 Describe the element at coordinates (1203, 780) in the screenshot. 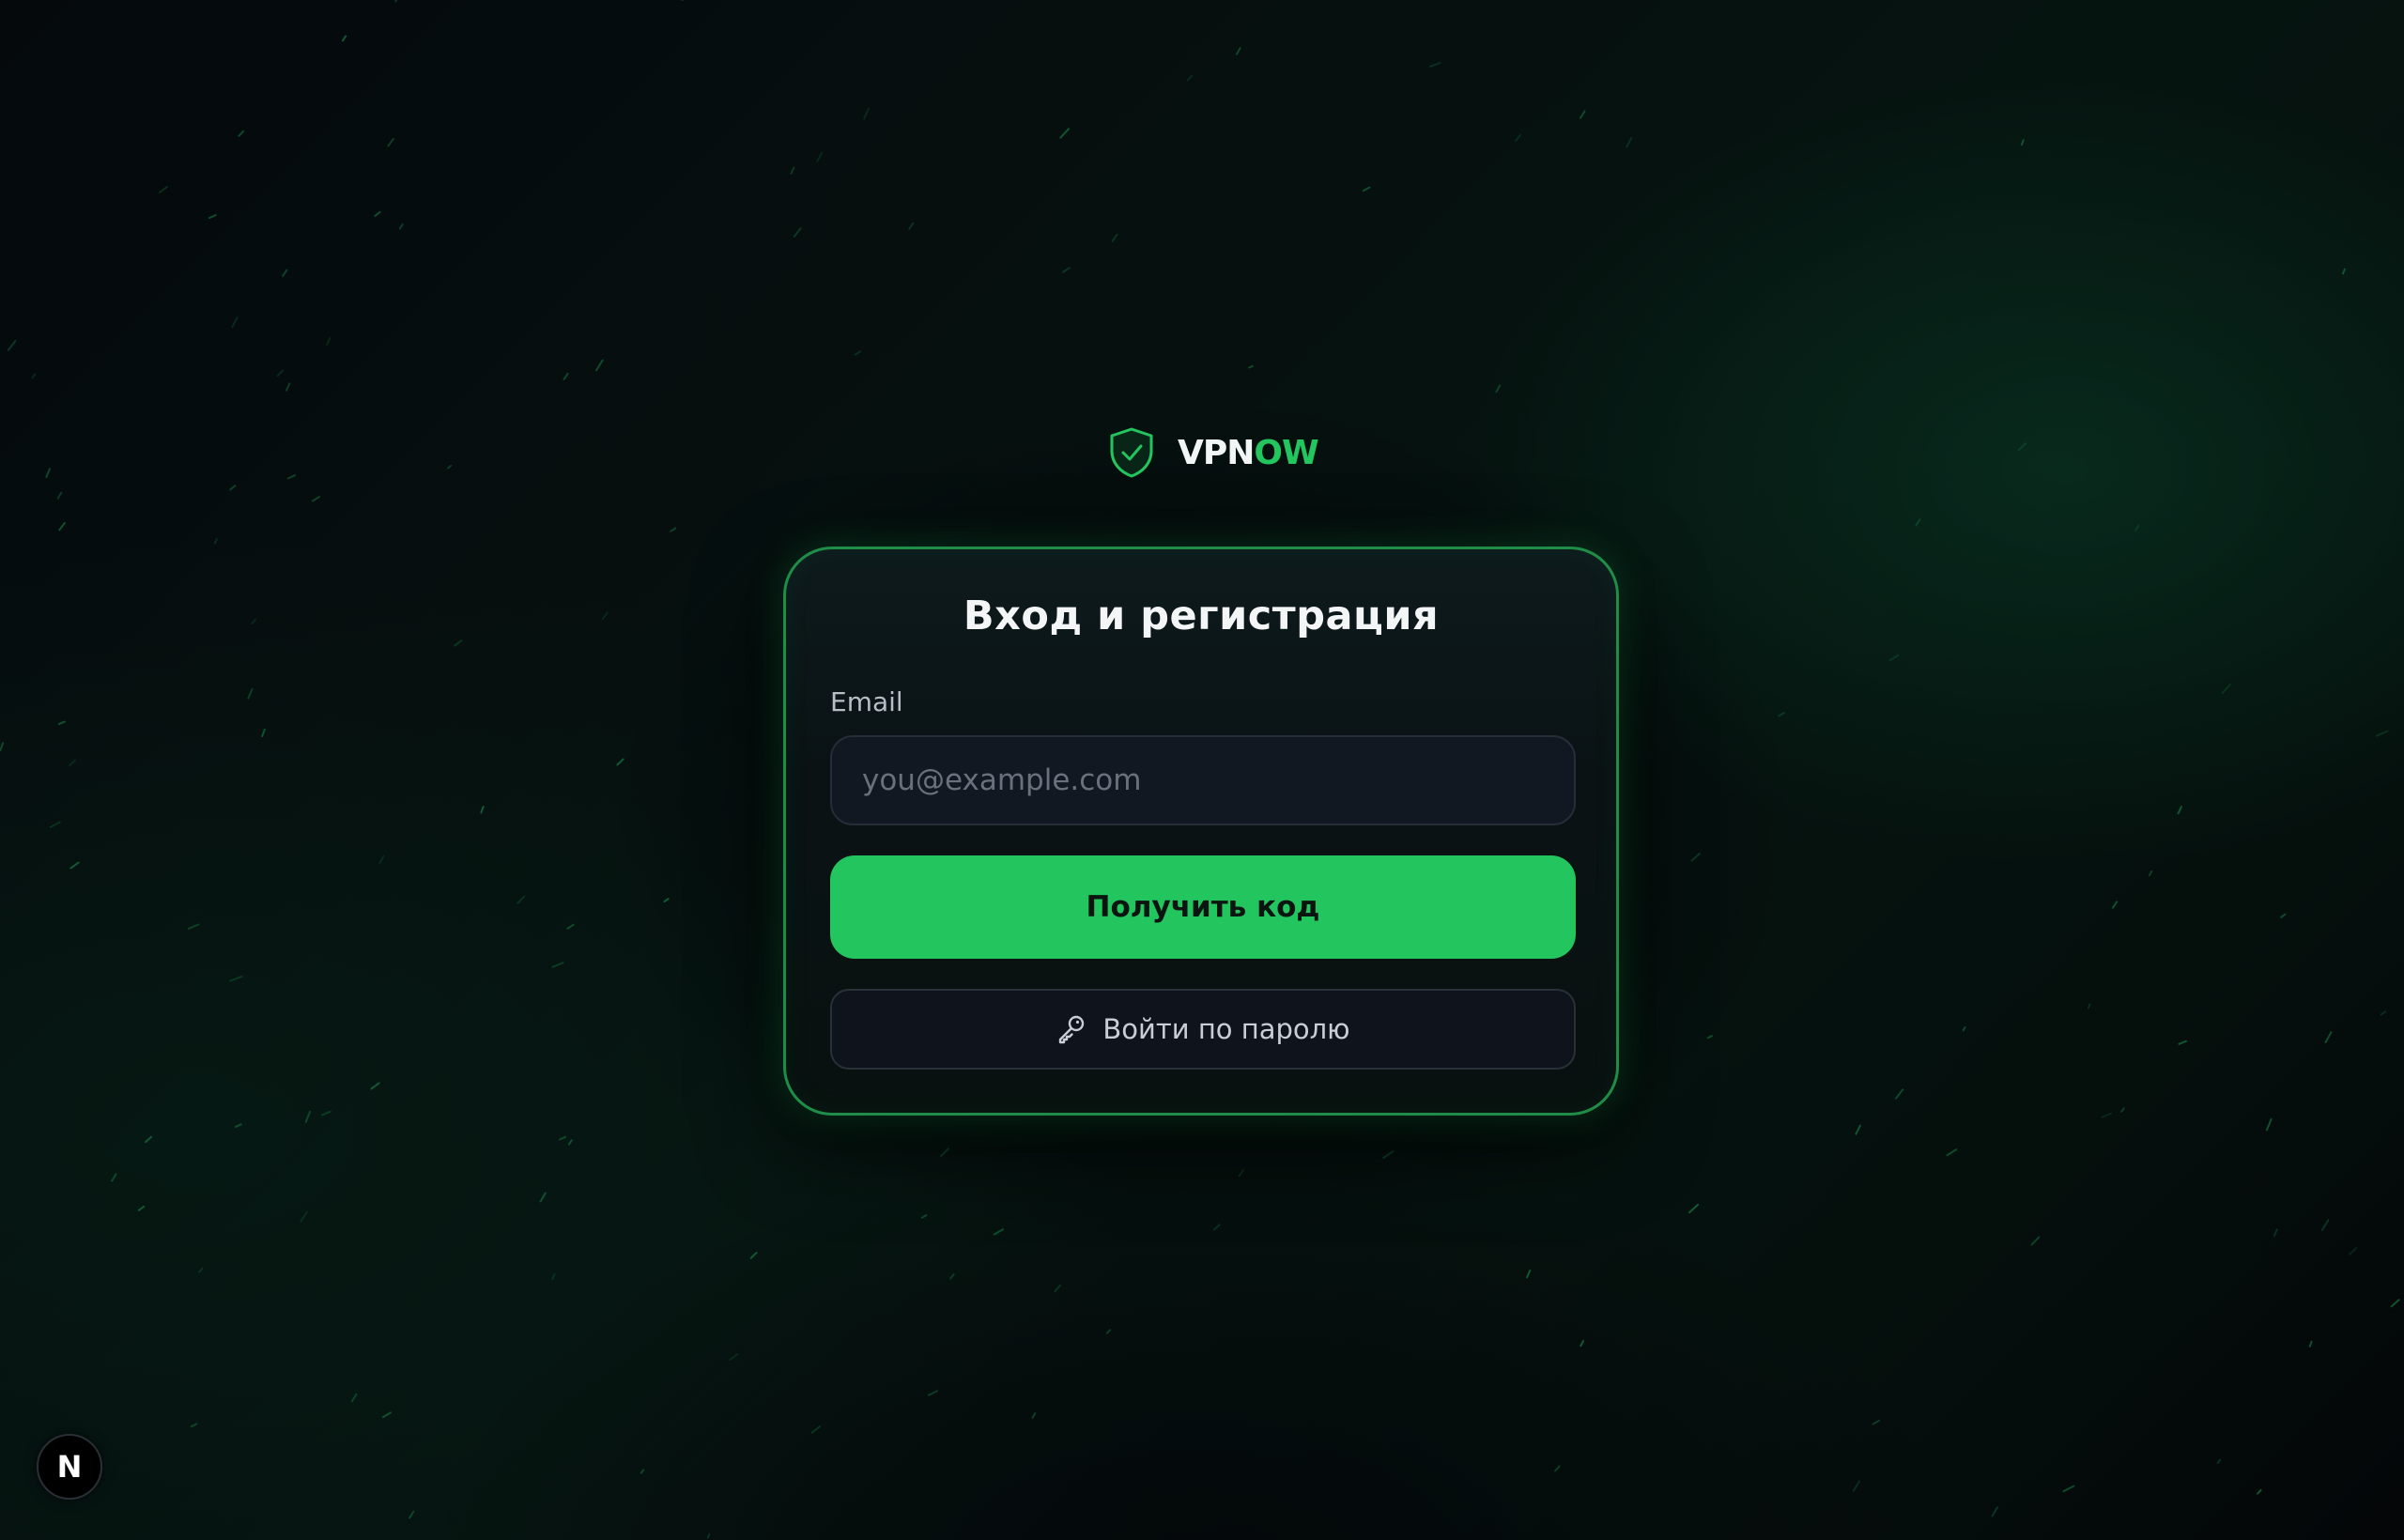

I see `email-input` at that location.